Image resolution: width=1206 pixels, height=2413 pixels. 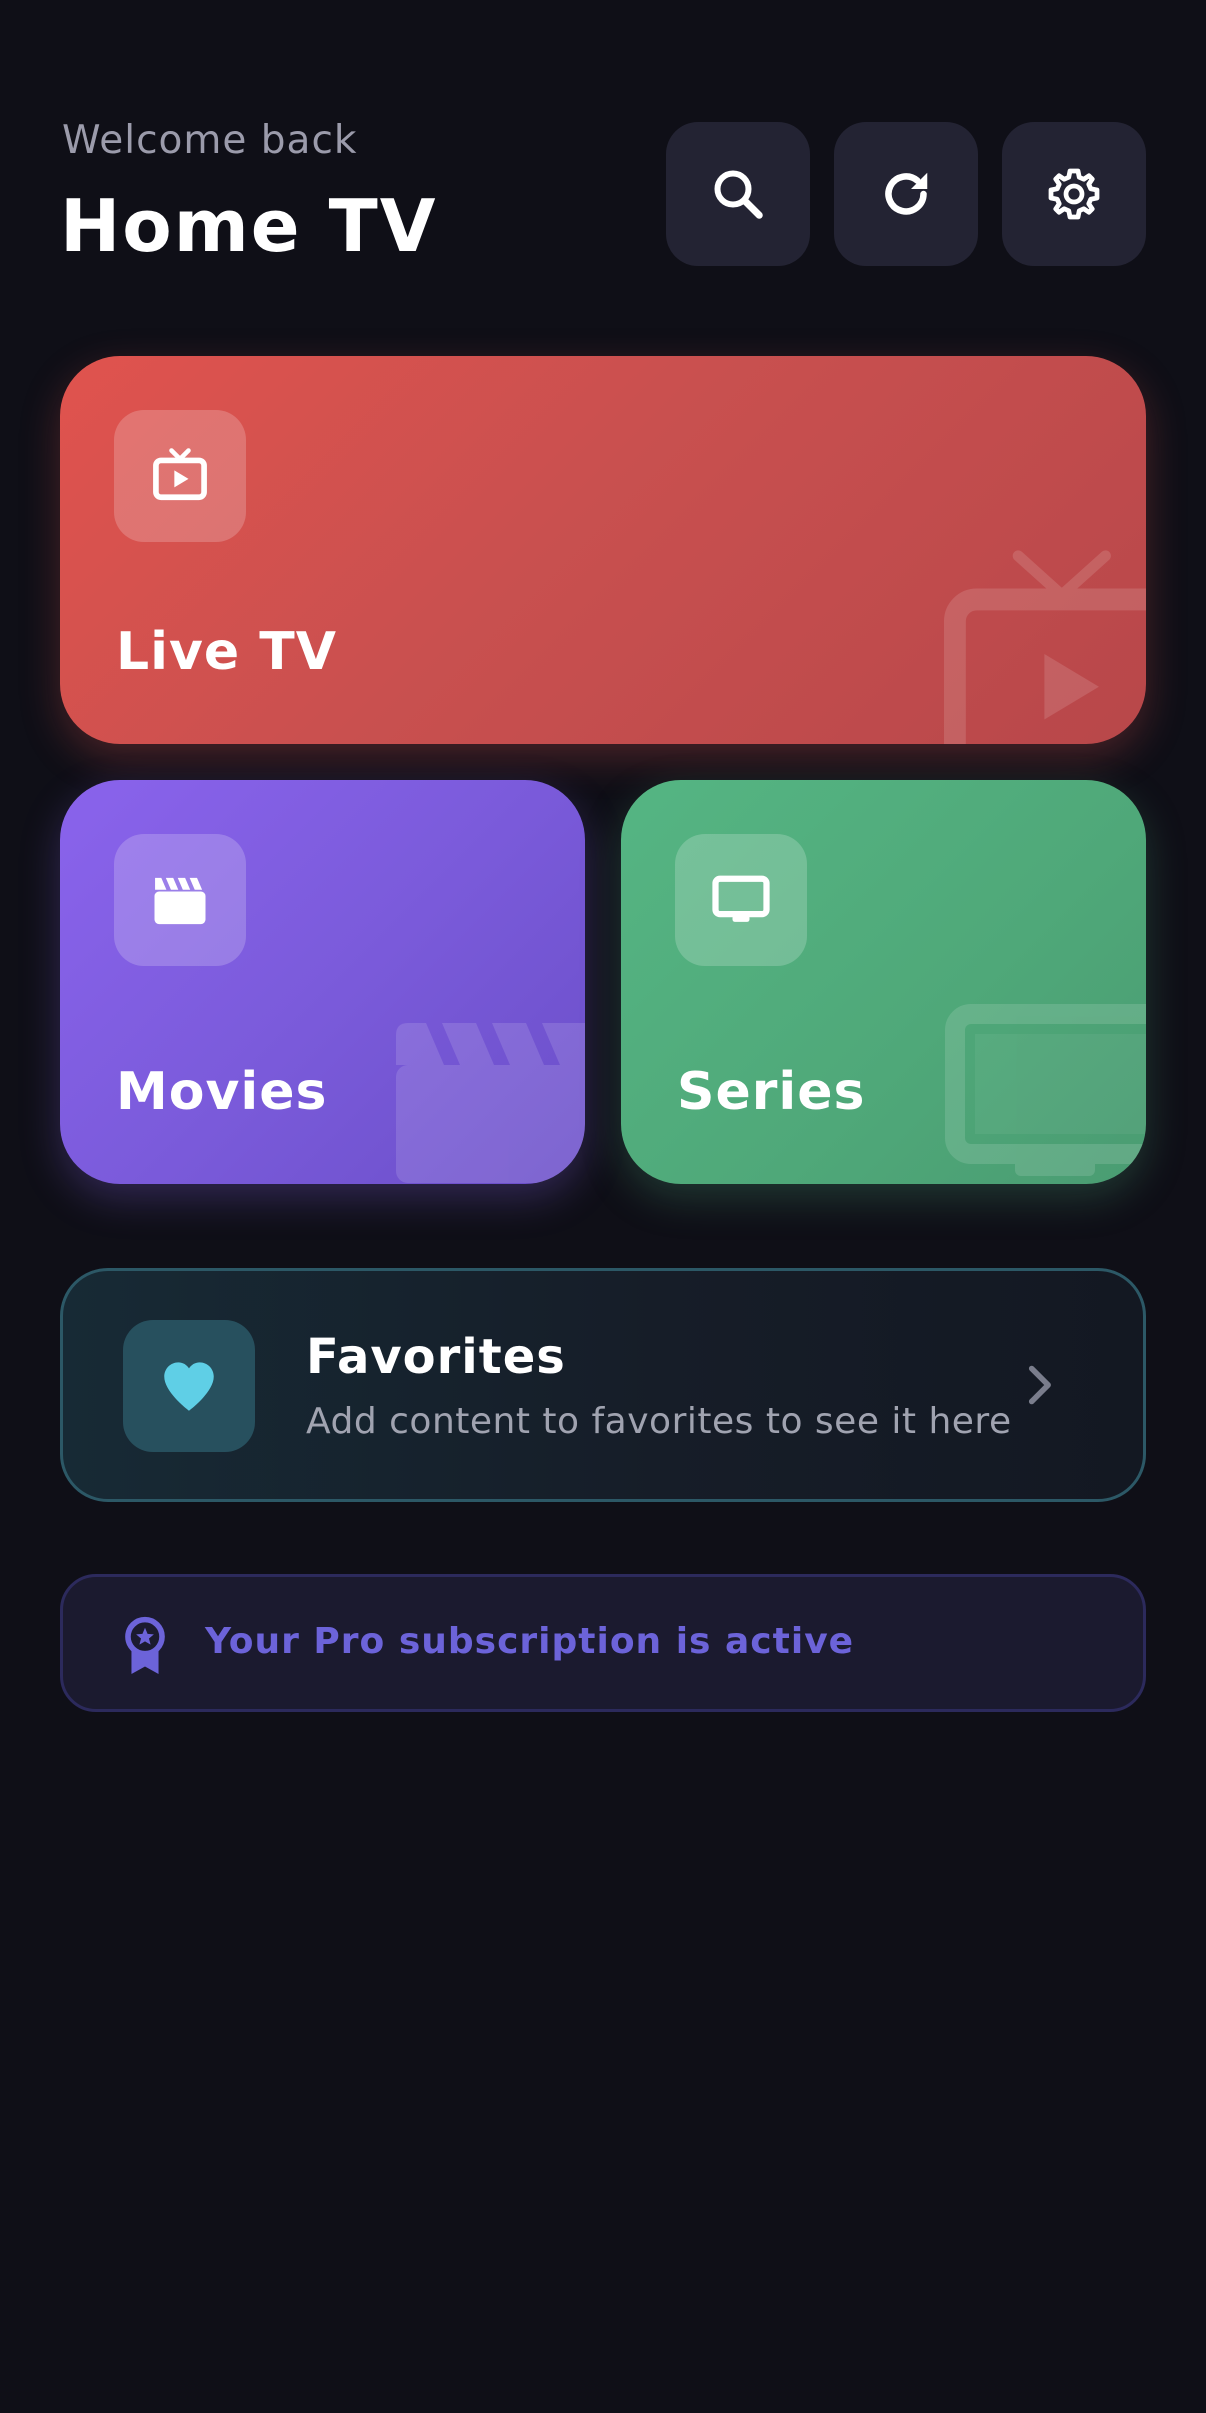 I want to click on series-badge, so click(x=741, y=900).